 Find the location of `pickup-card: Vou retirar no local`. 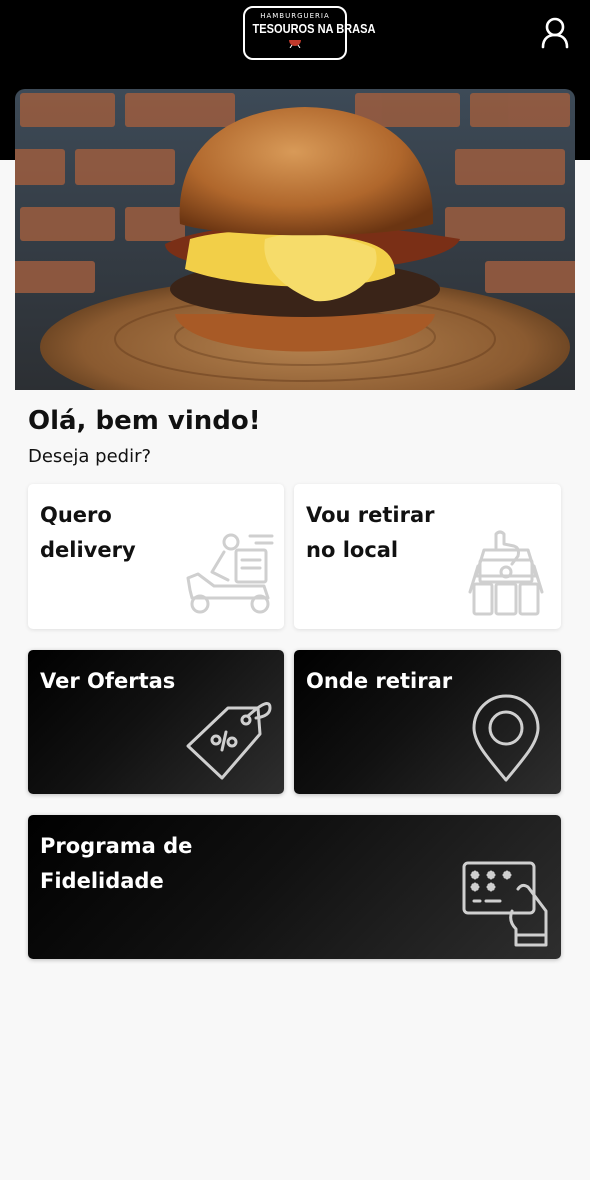

pickup-card: Vou retirar no local is located at coordinates (427, 556).